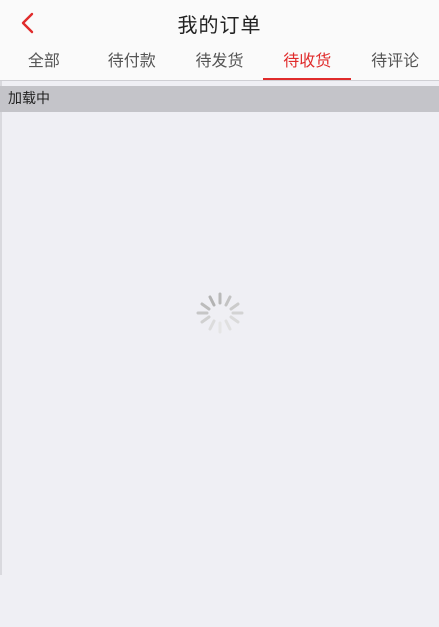 Image resolution: width=439 pixels, height=627 pixels. I want to click on tab-all: 全部, so click(44, 63).